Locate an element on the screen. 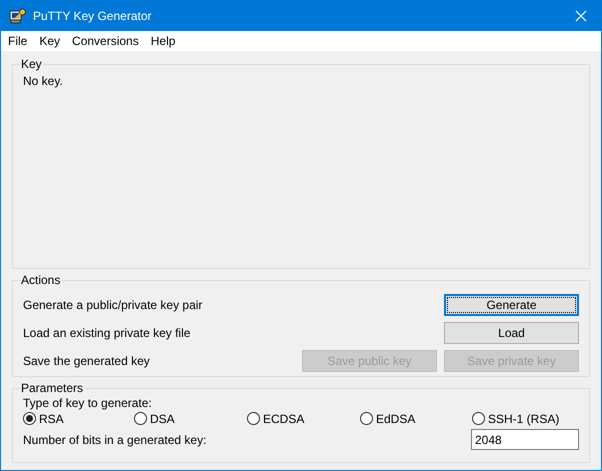 The width and height of the screenshot is (602, 471). radio-label: EdDSA is located at coordinates (396, 419).